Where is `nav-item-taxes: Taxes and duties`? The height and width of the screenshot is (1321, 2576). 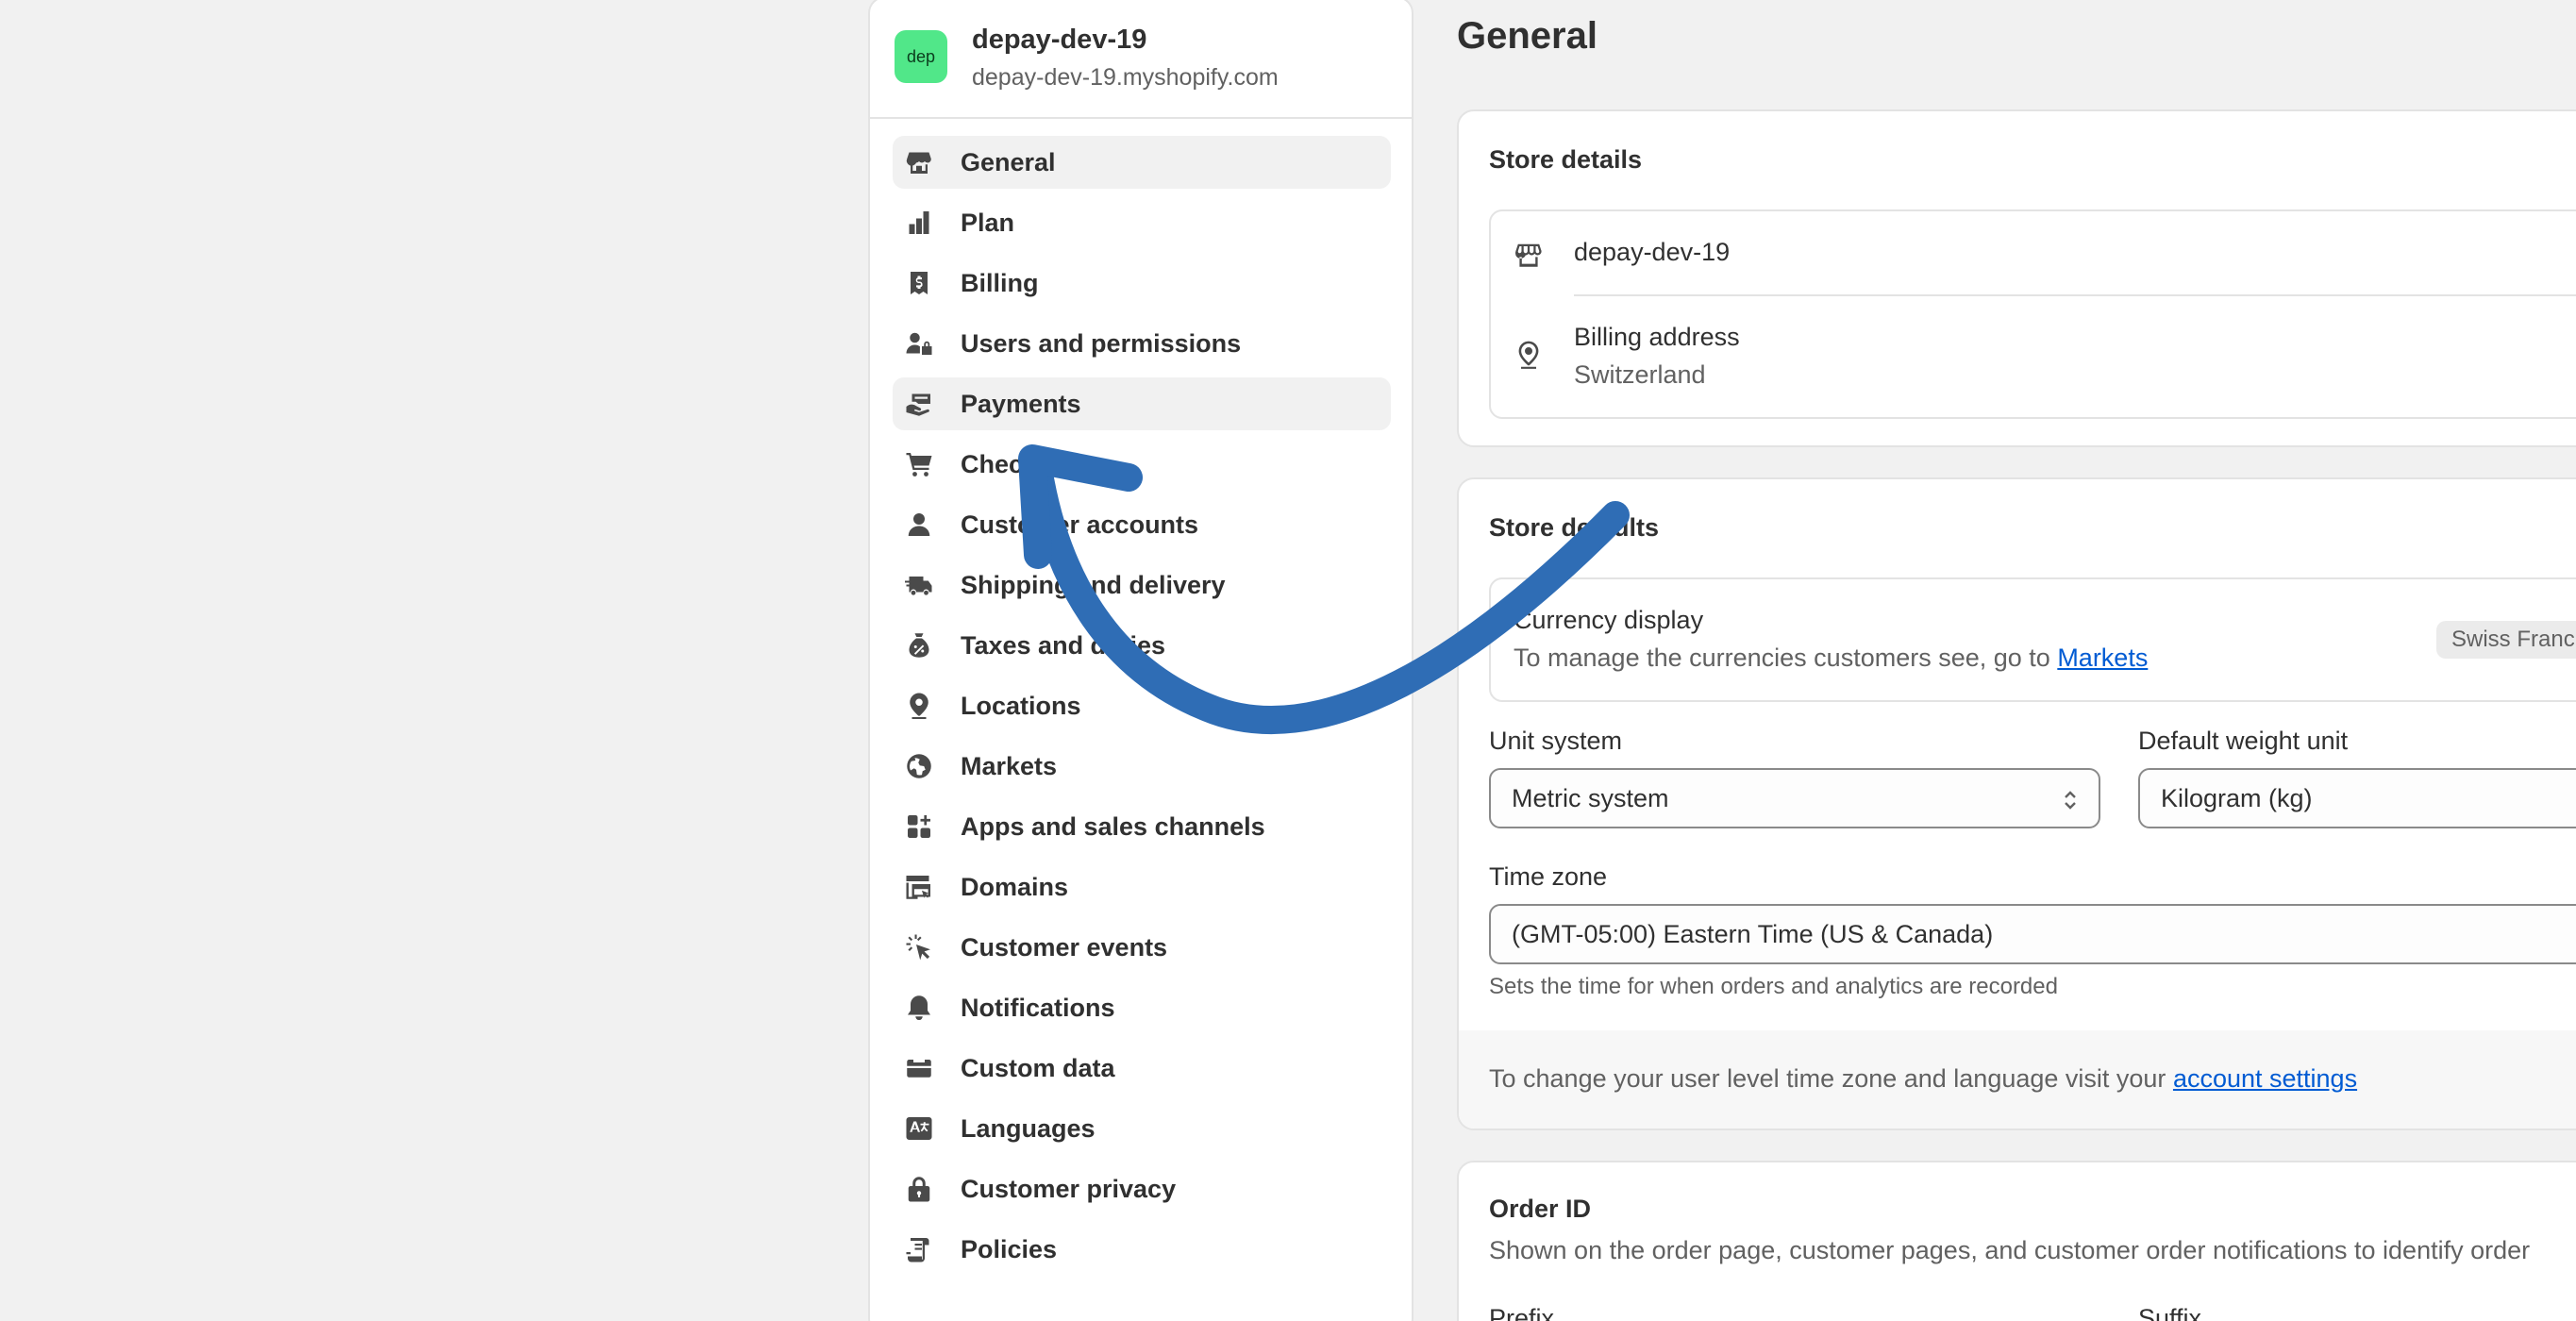
nav-item-taxes: Taxes and duties is located at coordinates (1142, 645).